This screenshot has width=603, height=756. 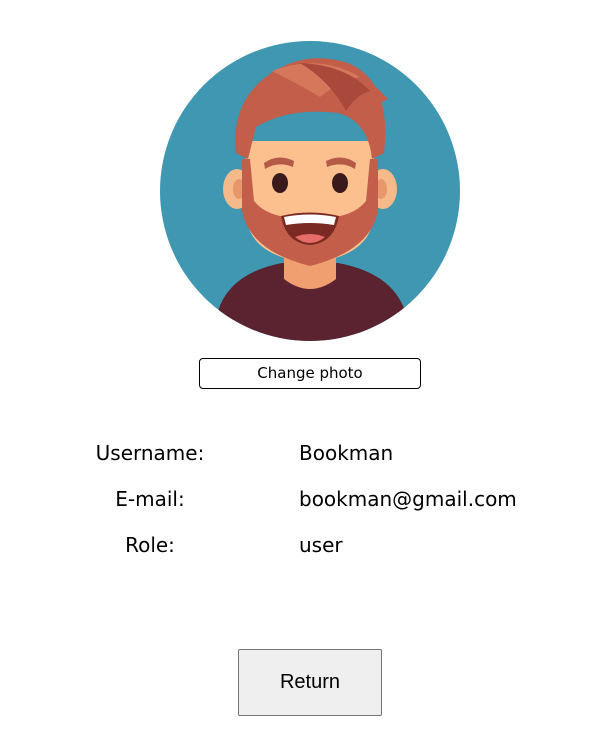 What do you see at coordinates (310, 682) in the screenshot?
I see `return-button: Return` at bounding box center [310, 682].